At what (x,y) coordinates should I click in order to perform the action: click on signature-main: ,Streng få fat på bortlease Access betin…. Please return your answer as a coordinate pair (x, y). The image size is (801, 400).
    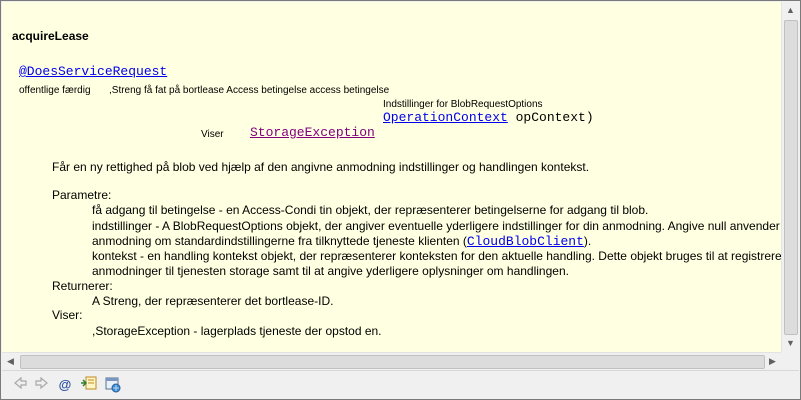
    Looking at the image, I should click on (249, 90).